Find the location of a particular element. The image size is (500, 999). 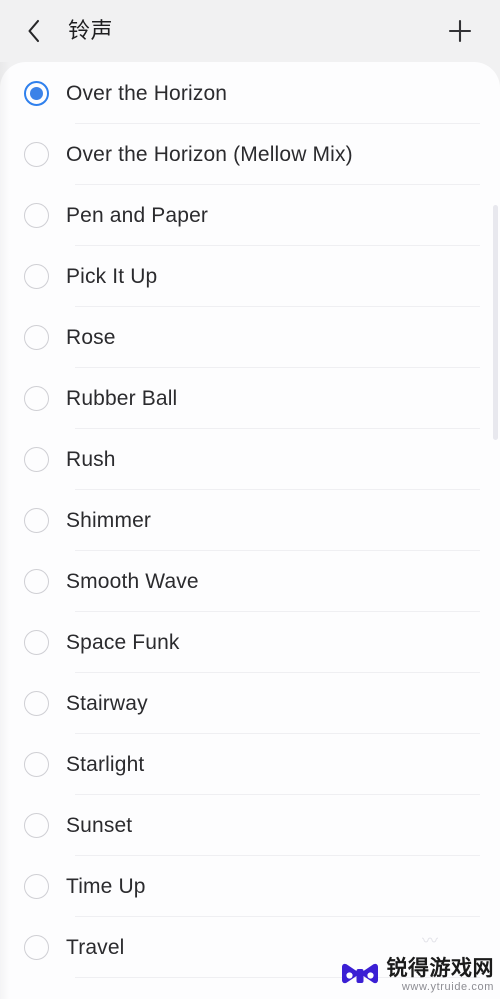

back-button is located at coordinates (34, 31).